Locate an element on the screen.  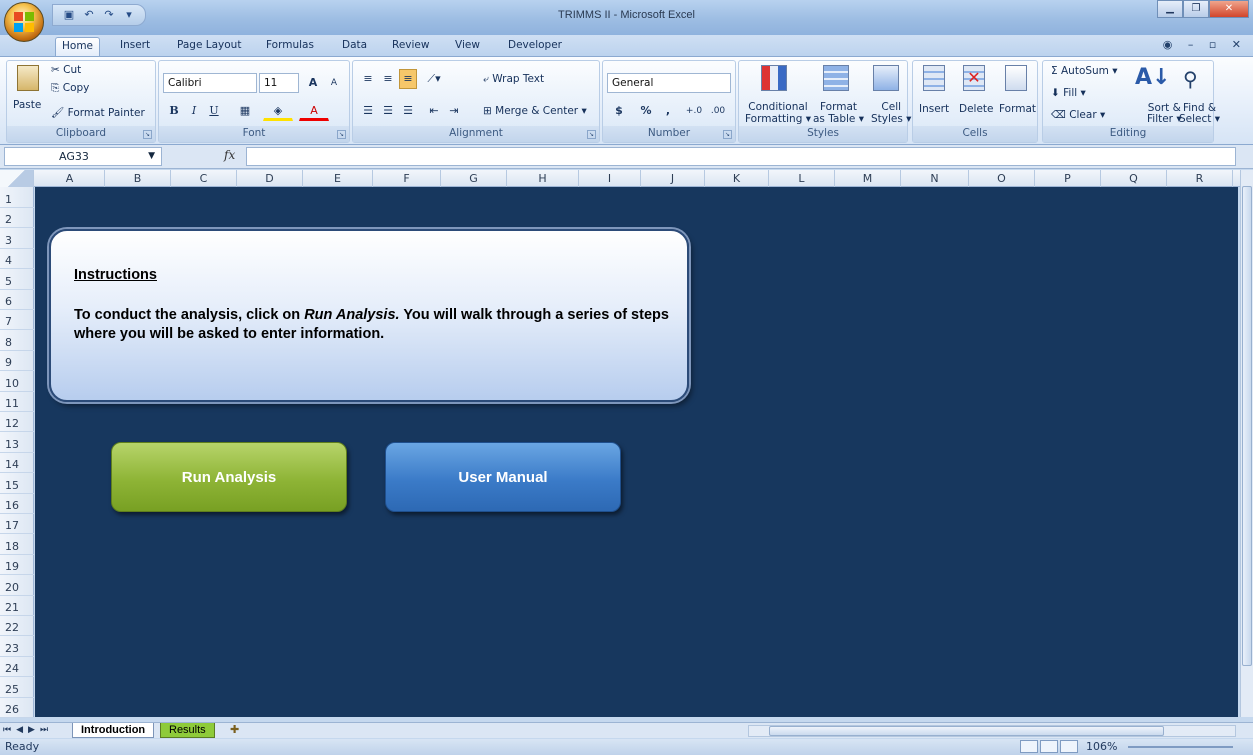
cut-button: ✂ Cut is located at coordinates (66, 70).